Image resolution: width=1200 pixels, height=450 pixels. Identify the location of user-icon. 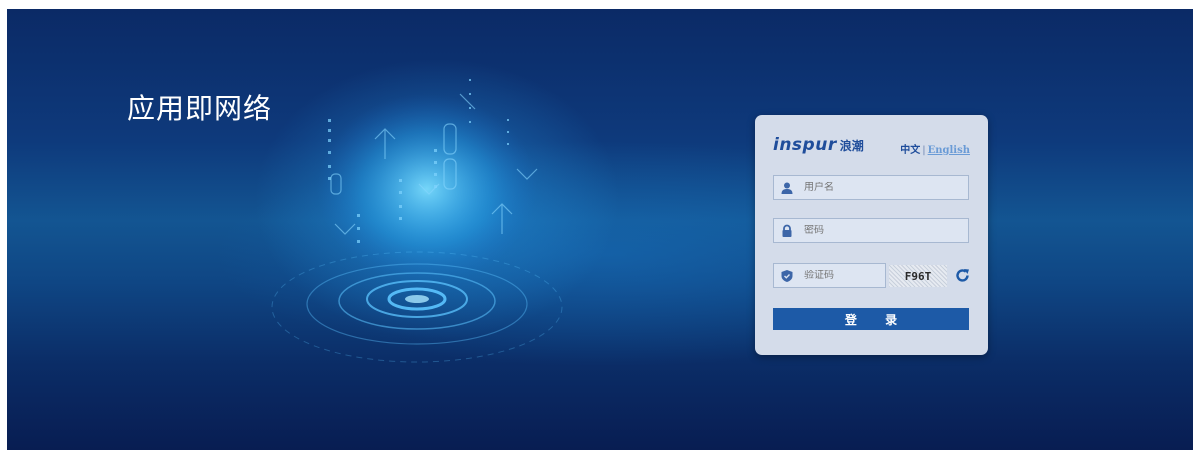
(787, 188).